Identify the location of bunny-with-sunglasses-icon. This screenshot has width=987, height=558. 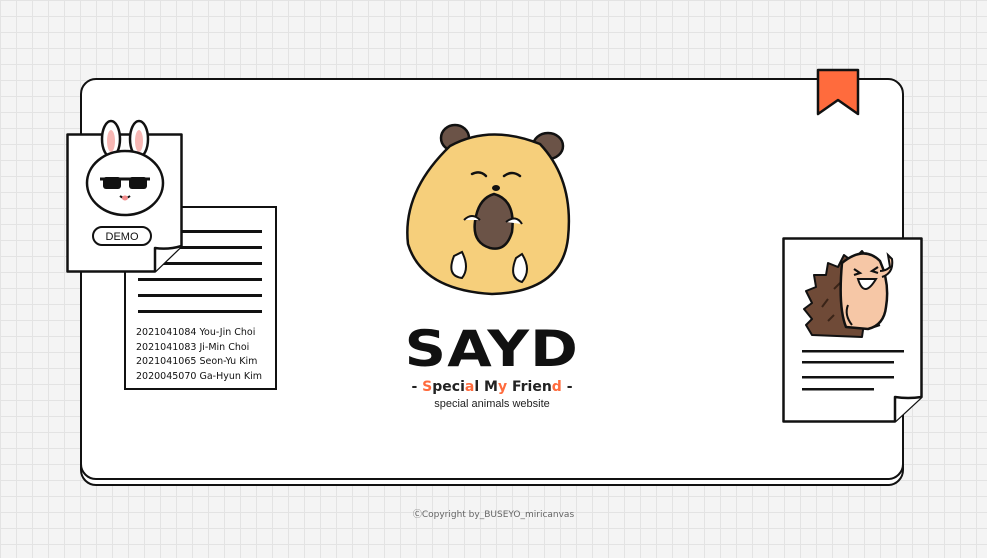
(125, 168).